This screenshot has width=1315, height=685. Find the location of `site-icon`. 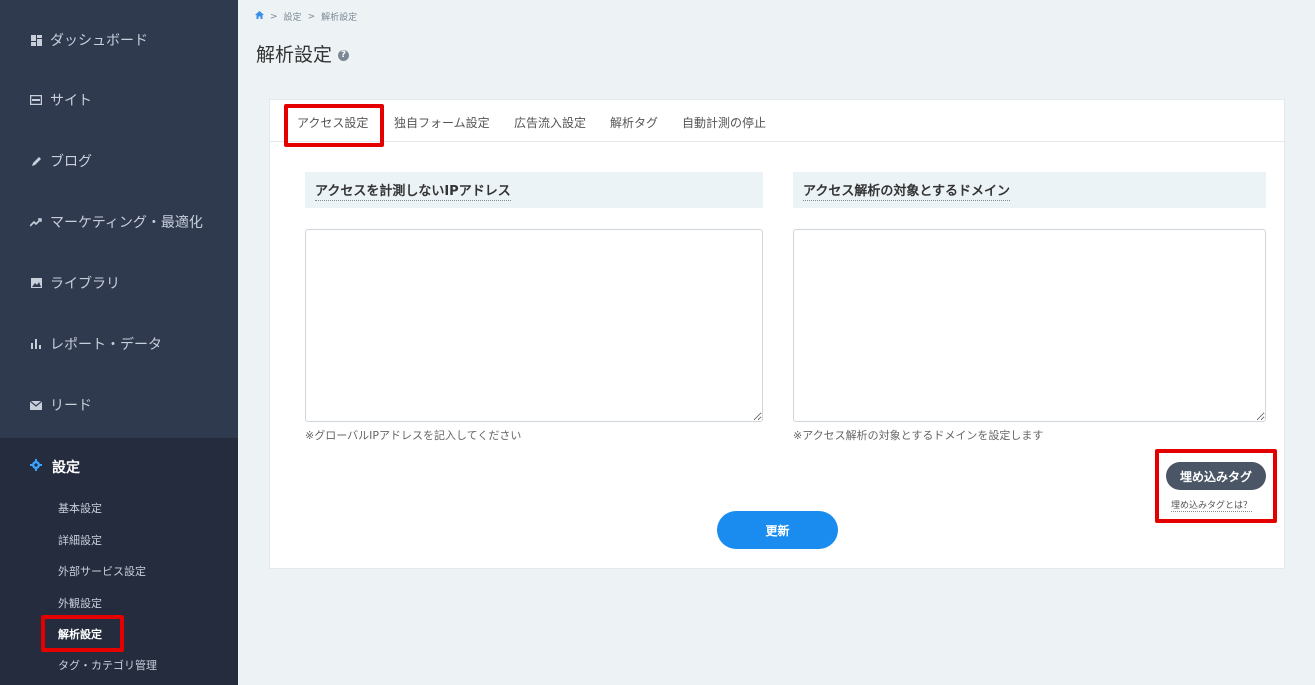

site-icon is located at coordinates (36, 100).